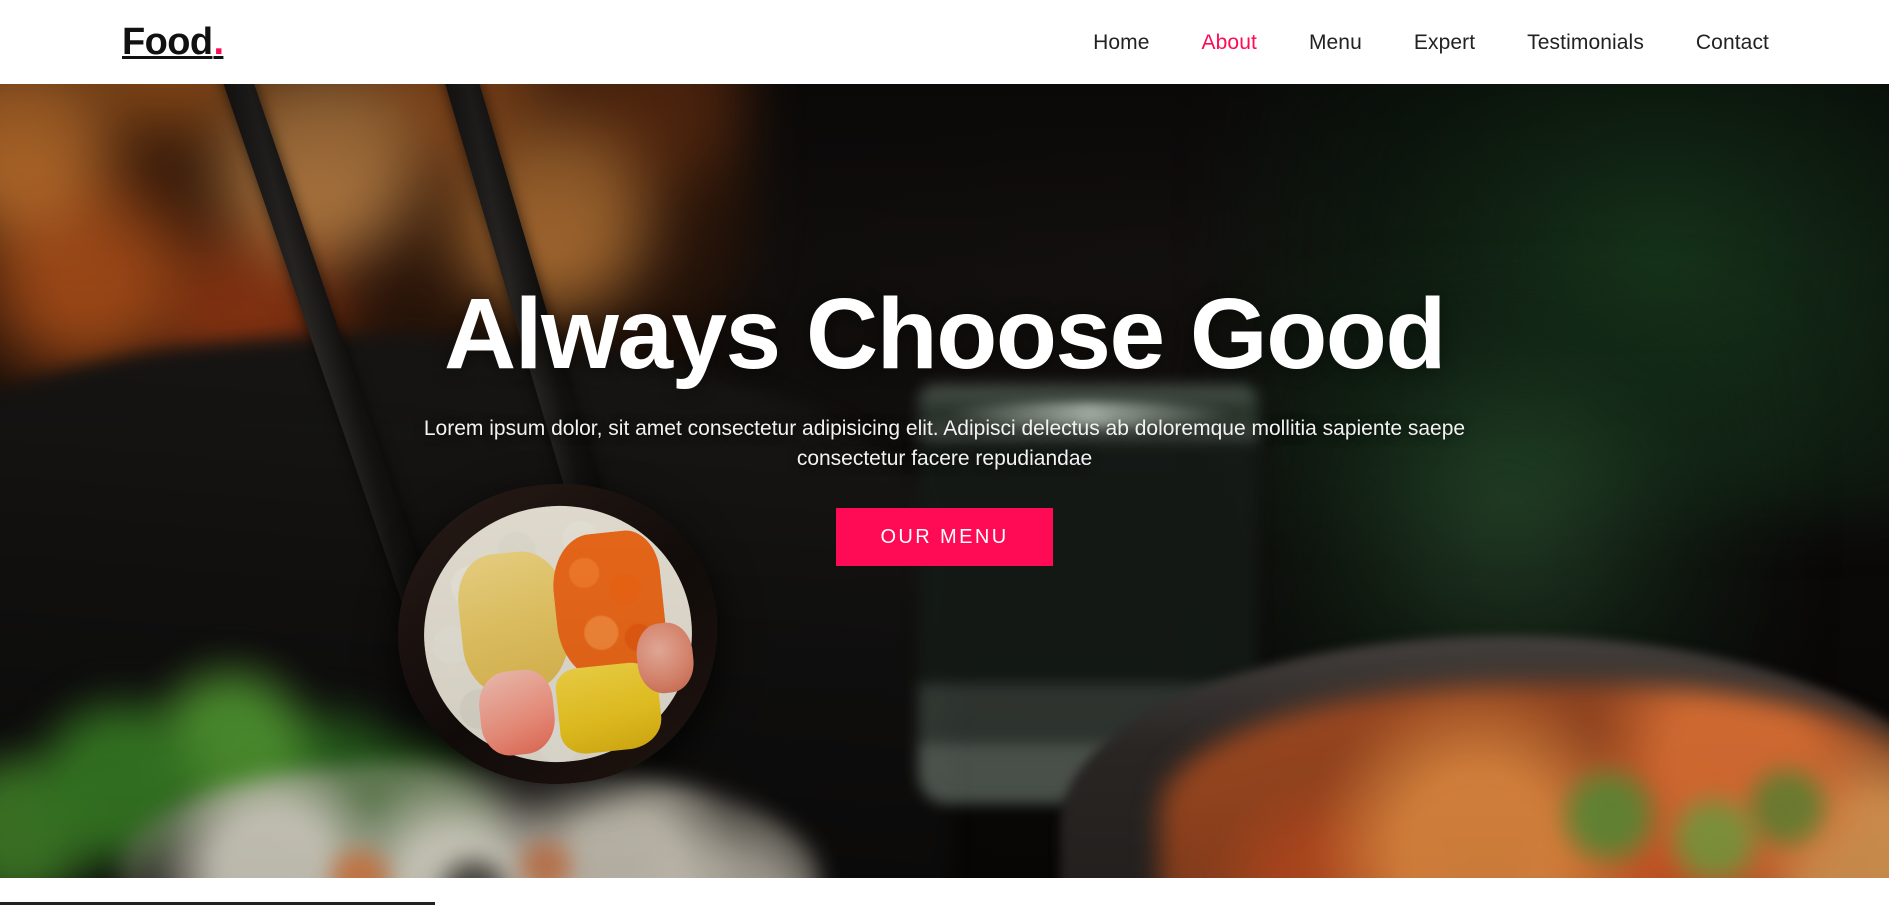  Describe the element at coordinates (167, 42) in the screenshot. I see `brand-name: Food` at that location.